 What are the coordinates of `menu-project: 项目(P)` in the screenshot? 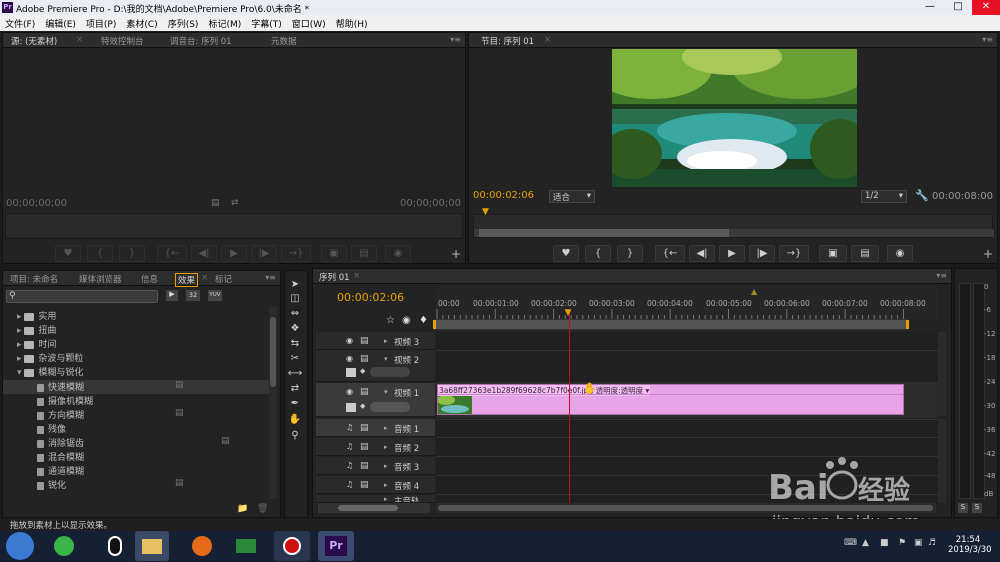 It's located at (101, 22).